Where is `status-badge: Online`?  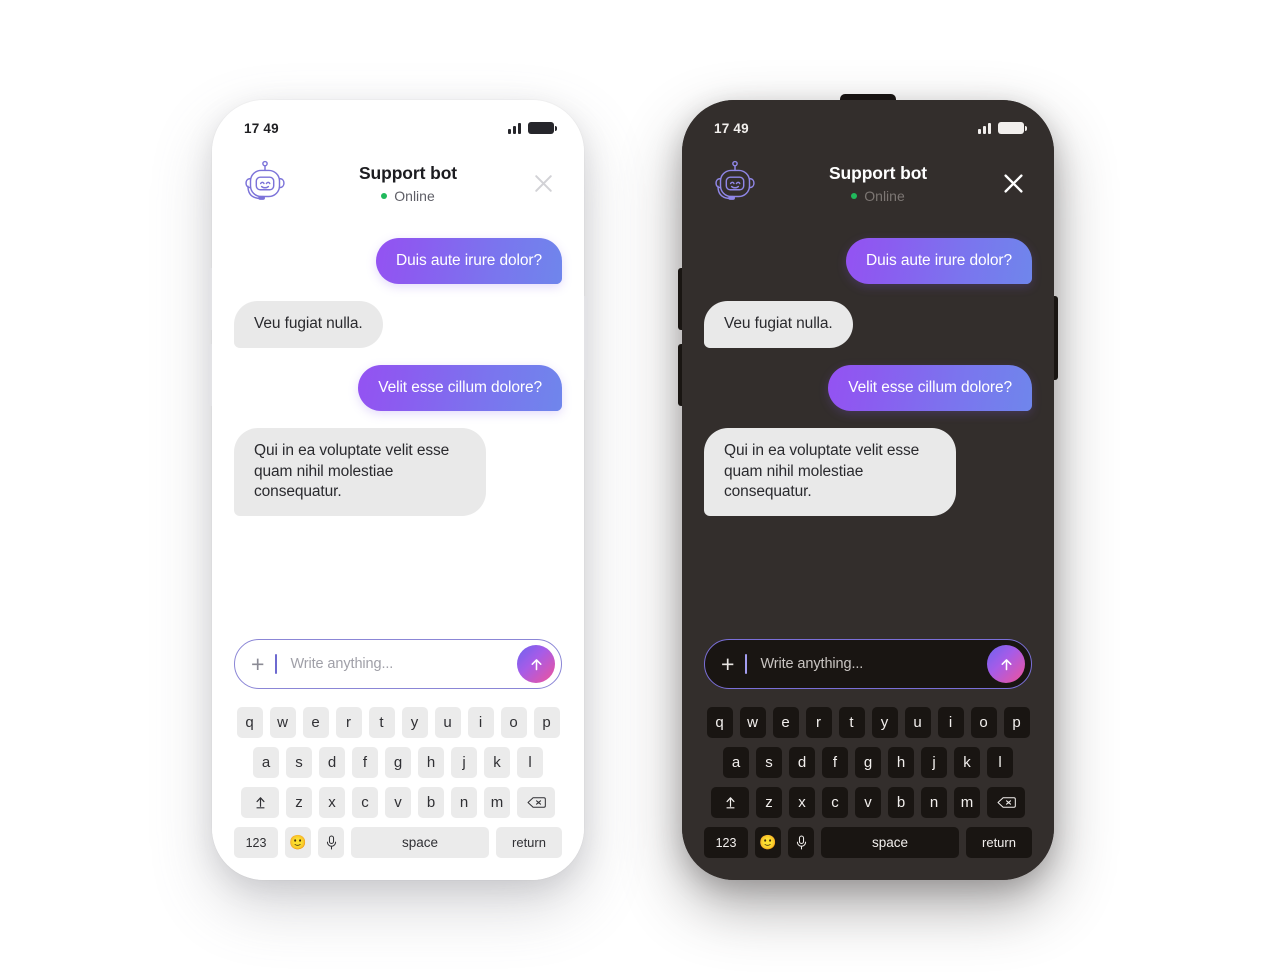 status-badge: Online is located at coordinates (408, 196).